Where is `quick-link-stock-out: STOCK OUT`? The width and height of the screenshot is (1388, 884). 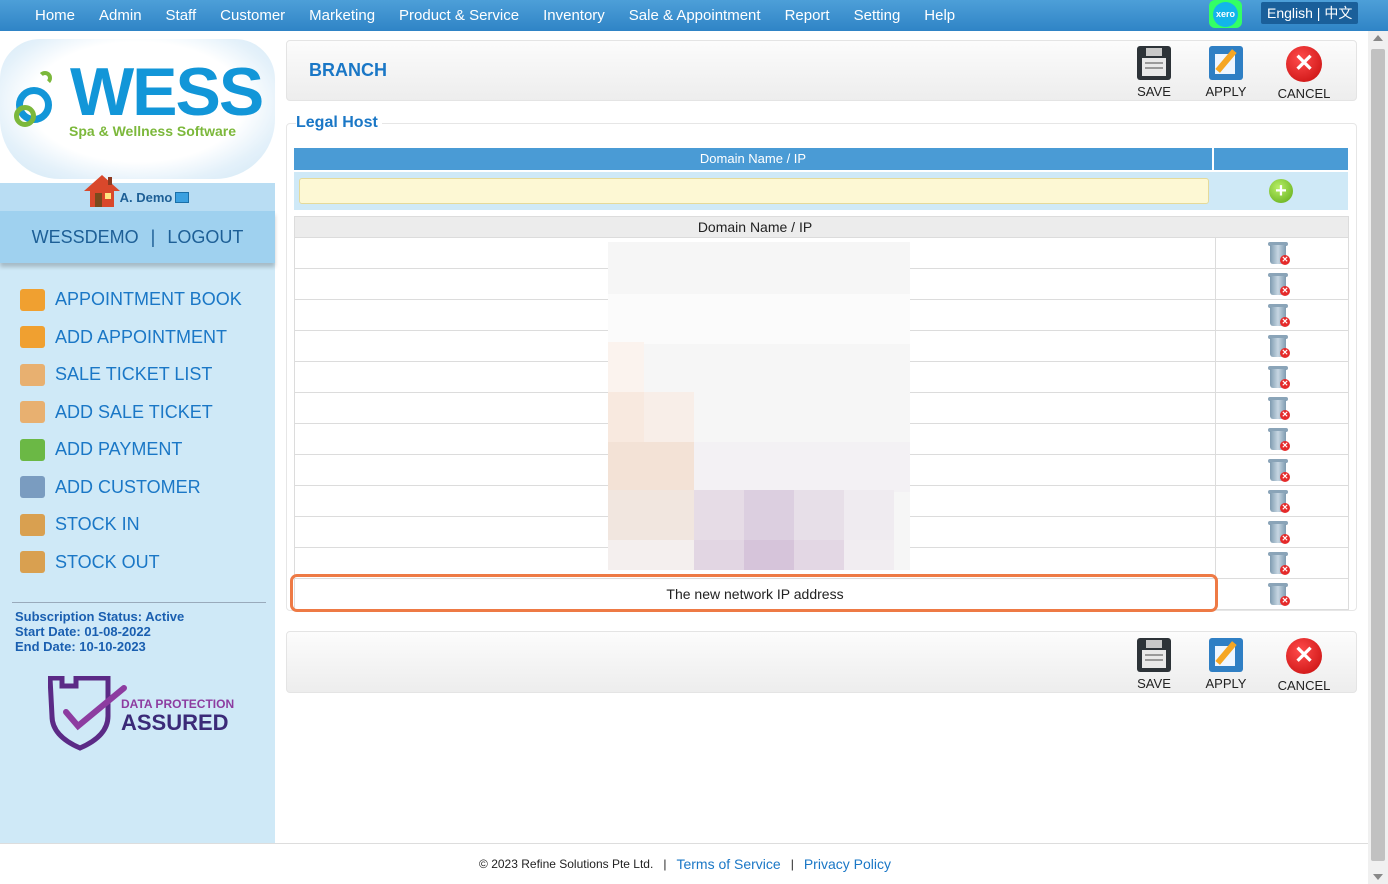 quick-link-stock-out: STOCK OUT is located at coordinates (131, 563).